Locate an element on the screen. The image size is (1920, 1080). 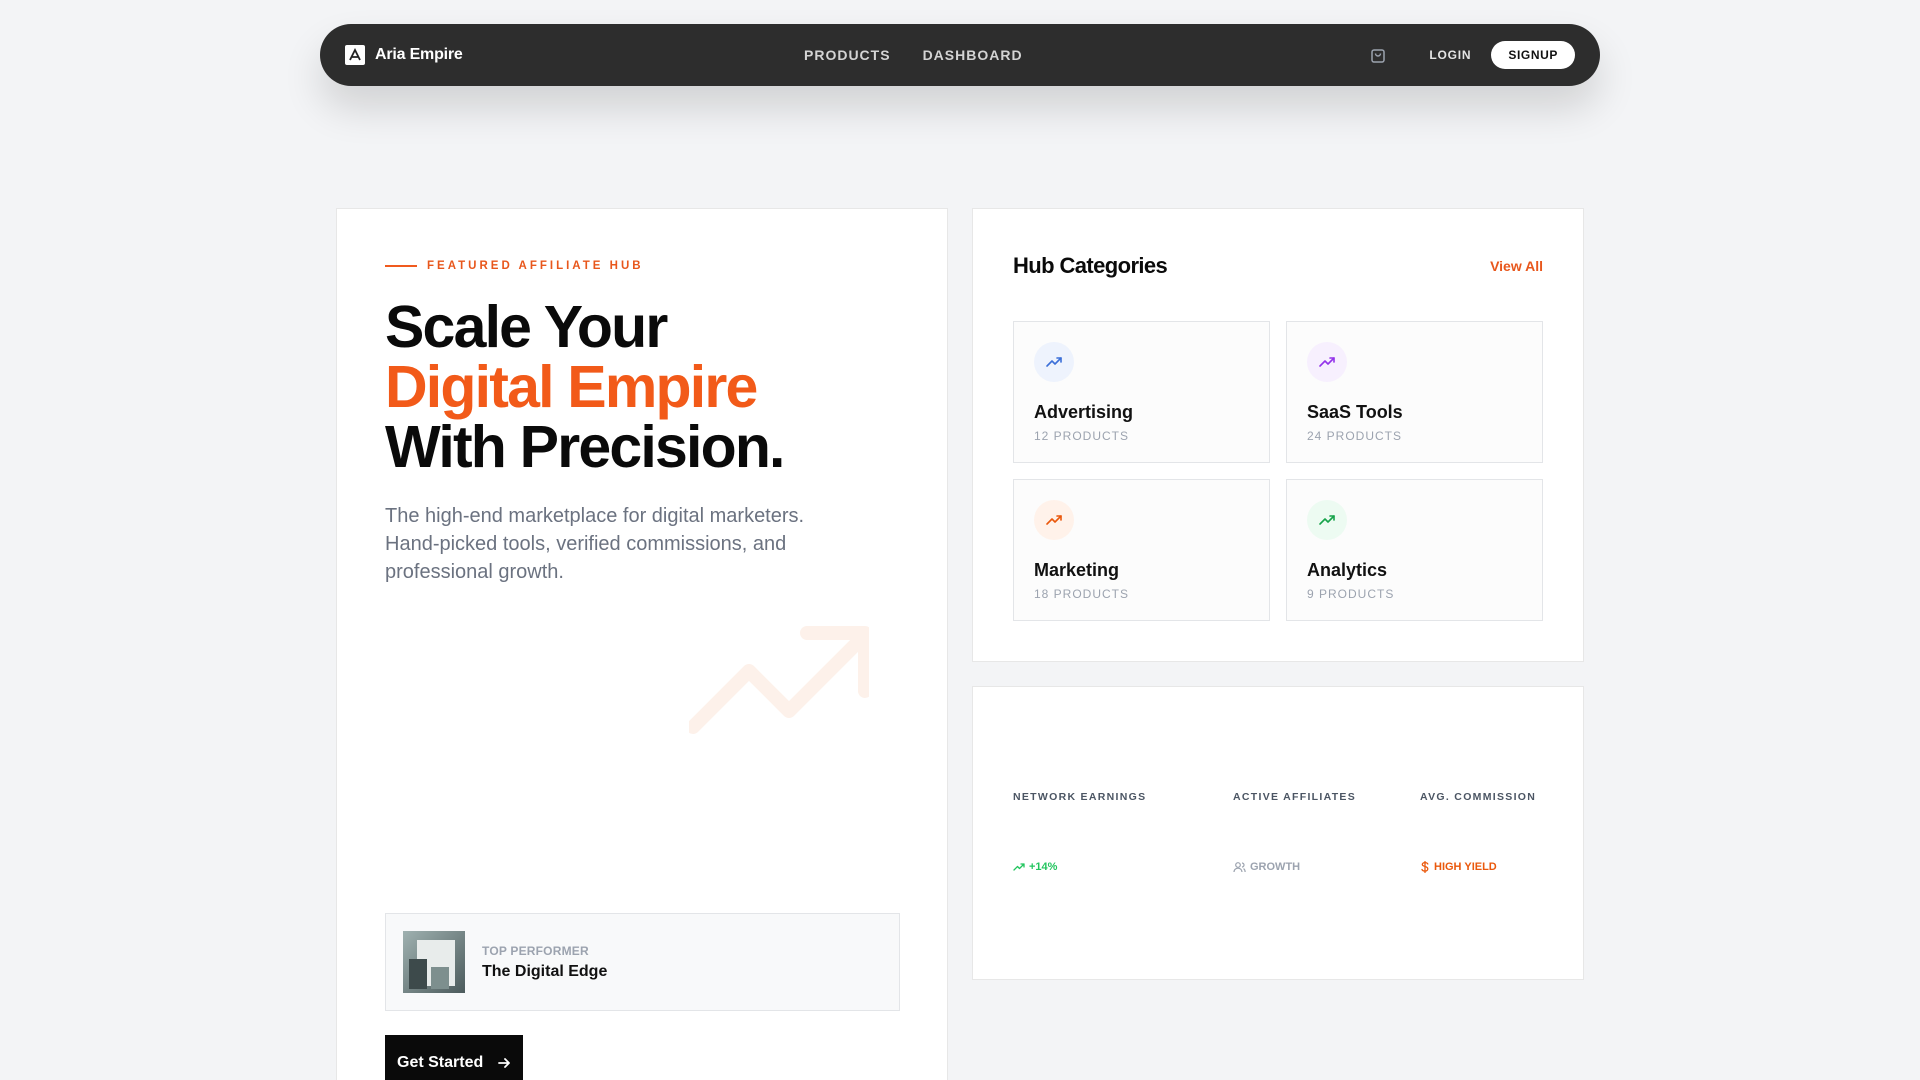
stat-trend: +14% is located at coordinates (1035, 867).